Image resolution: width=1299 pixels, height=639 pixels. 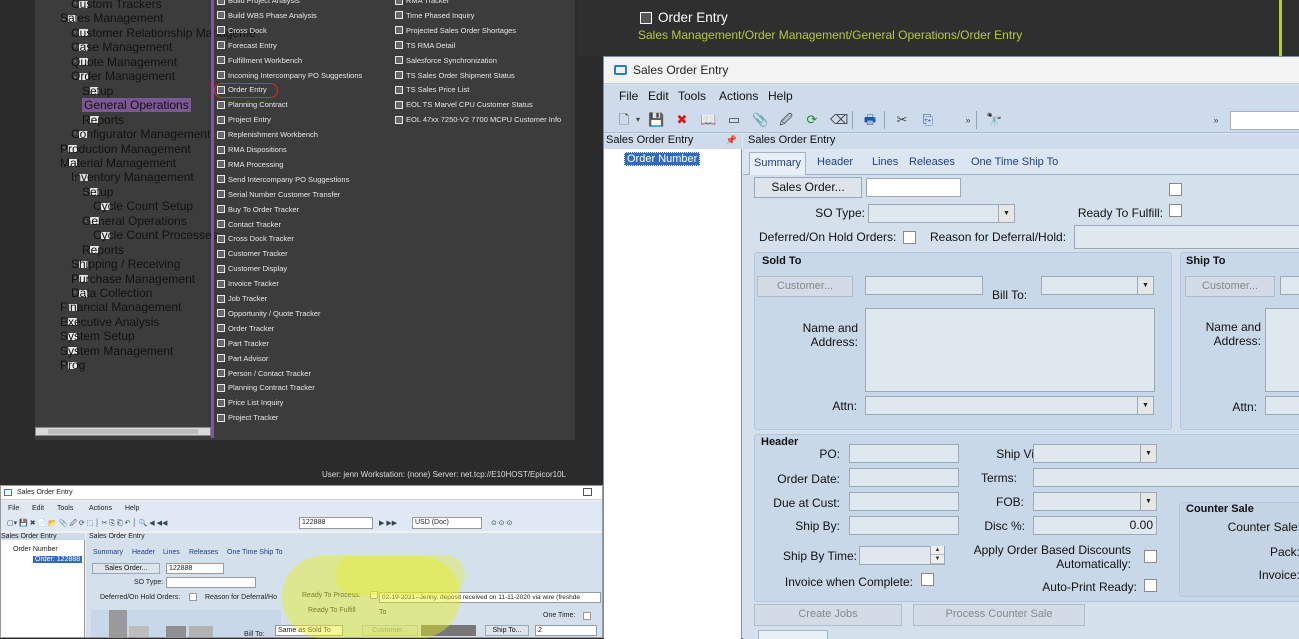 I want to click on due-at-cust-input, so click(x=904, y=501).